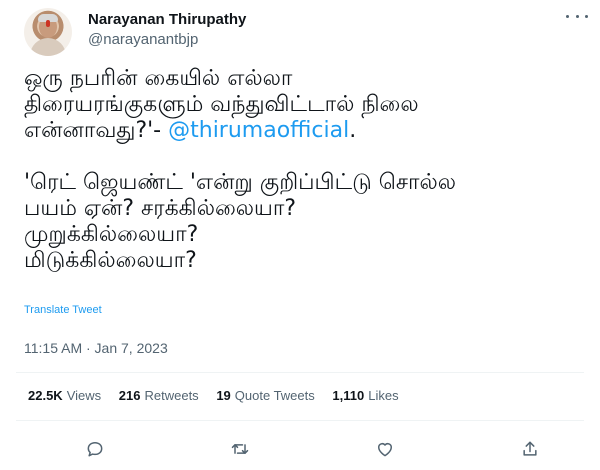 The width and height of the screenshot is (600, 470). I want to click on heart-icon, so click(385, 449).